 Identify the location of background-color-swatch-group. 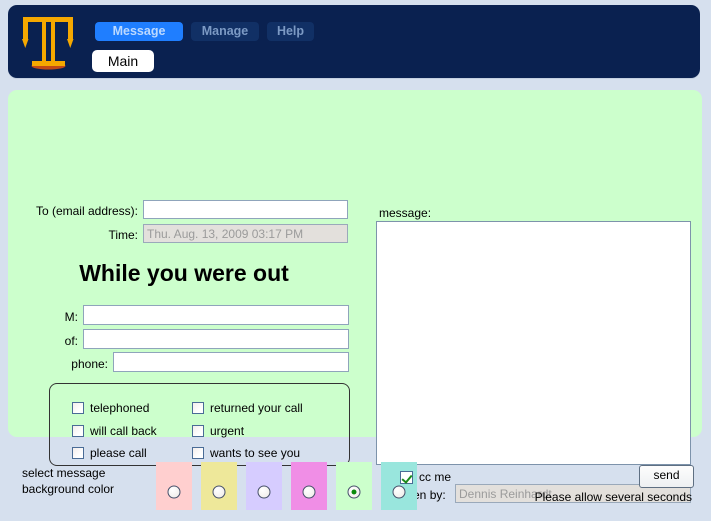
(286, 486).